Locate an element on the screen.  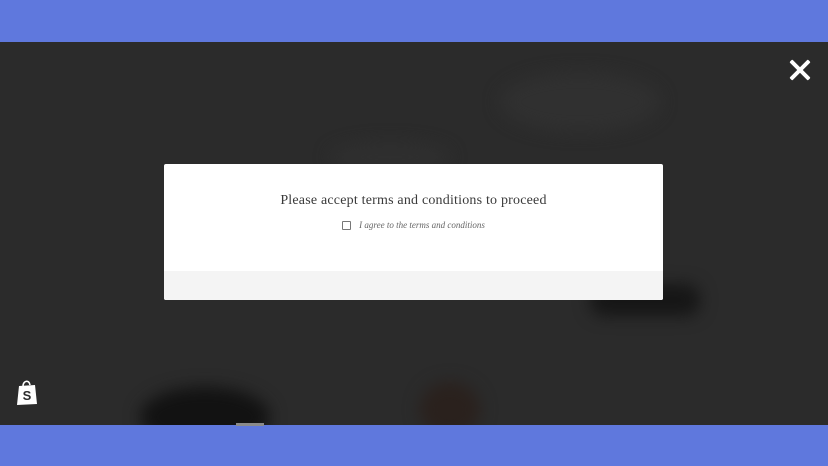
svg-text: S is located at coordinates (27, 395).